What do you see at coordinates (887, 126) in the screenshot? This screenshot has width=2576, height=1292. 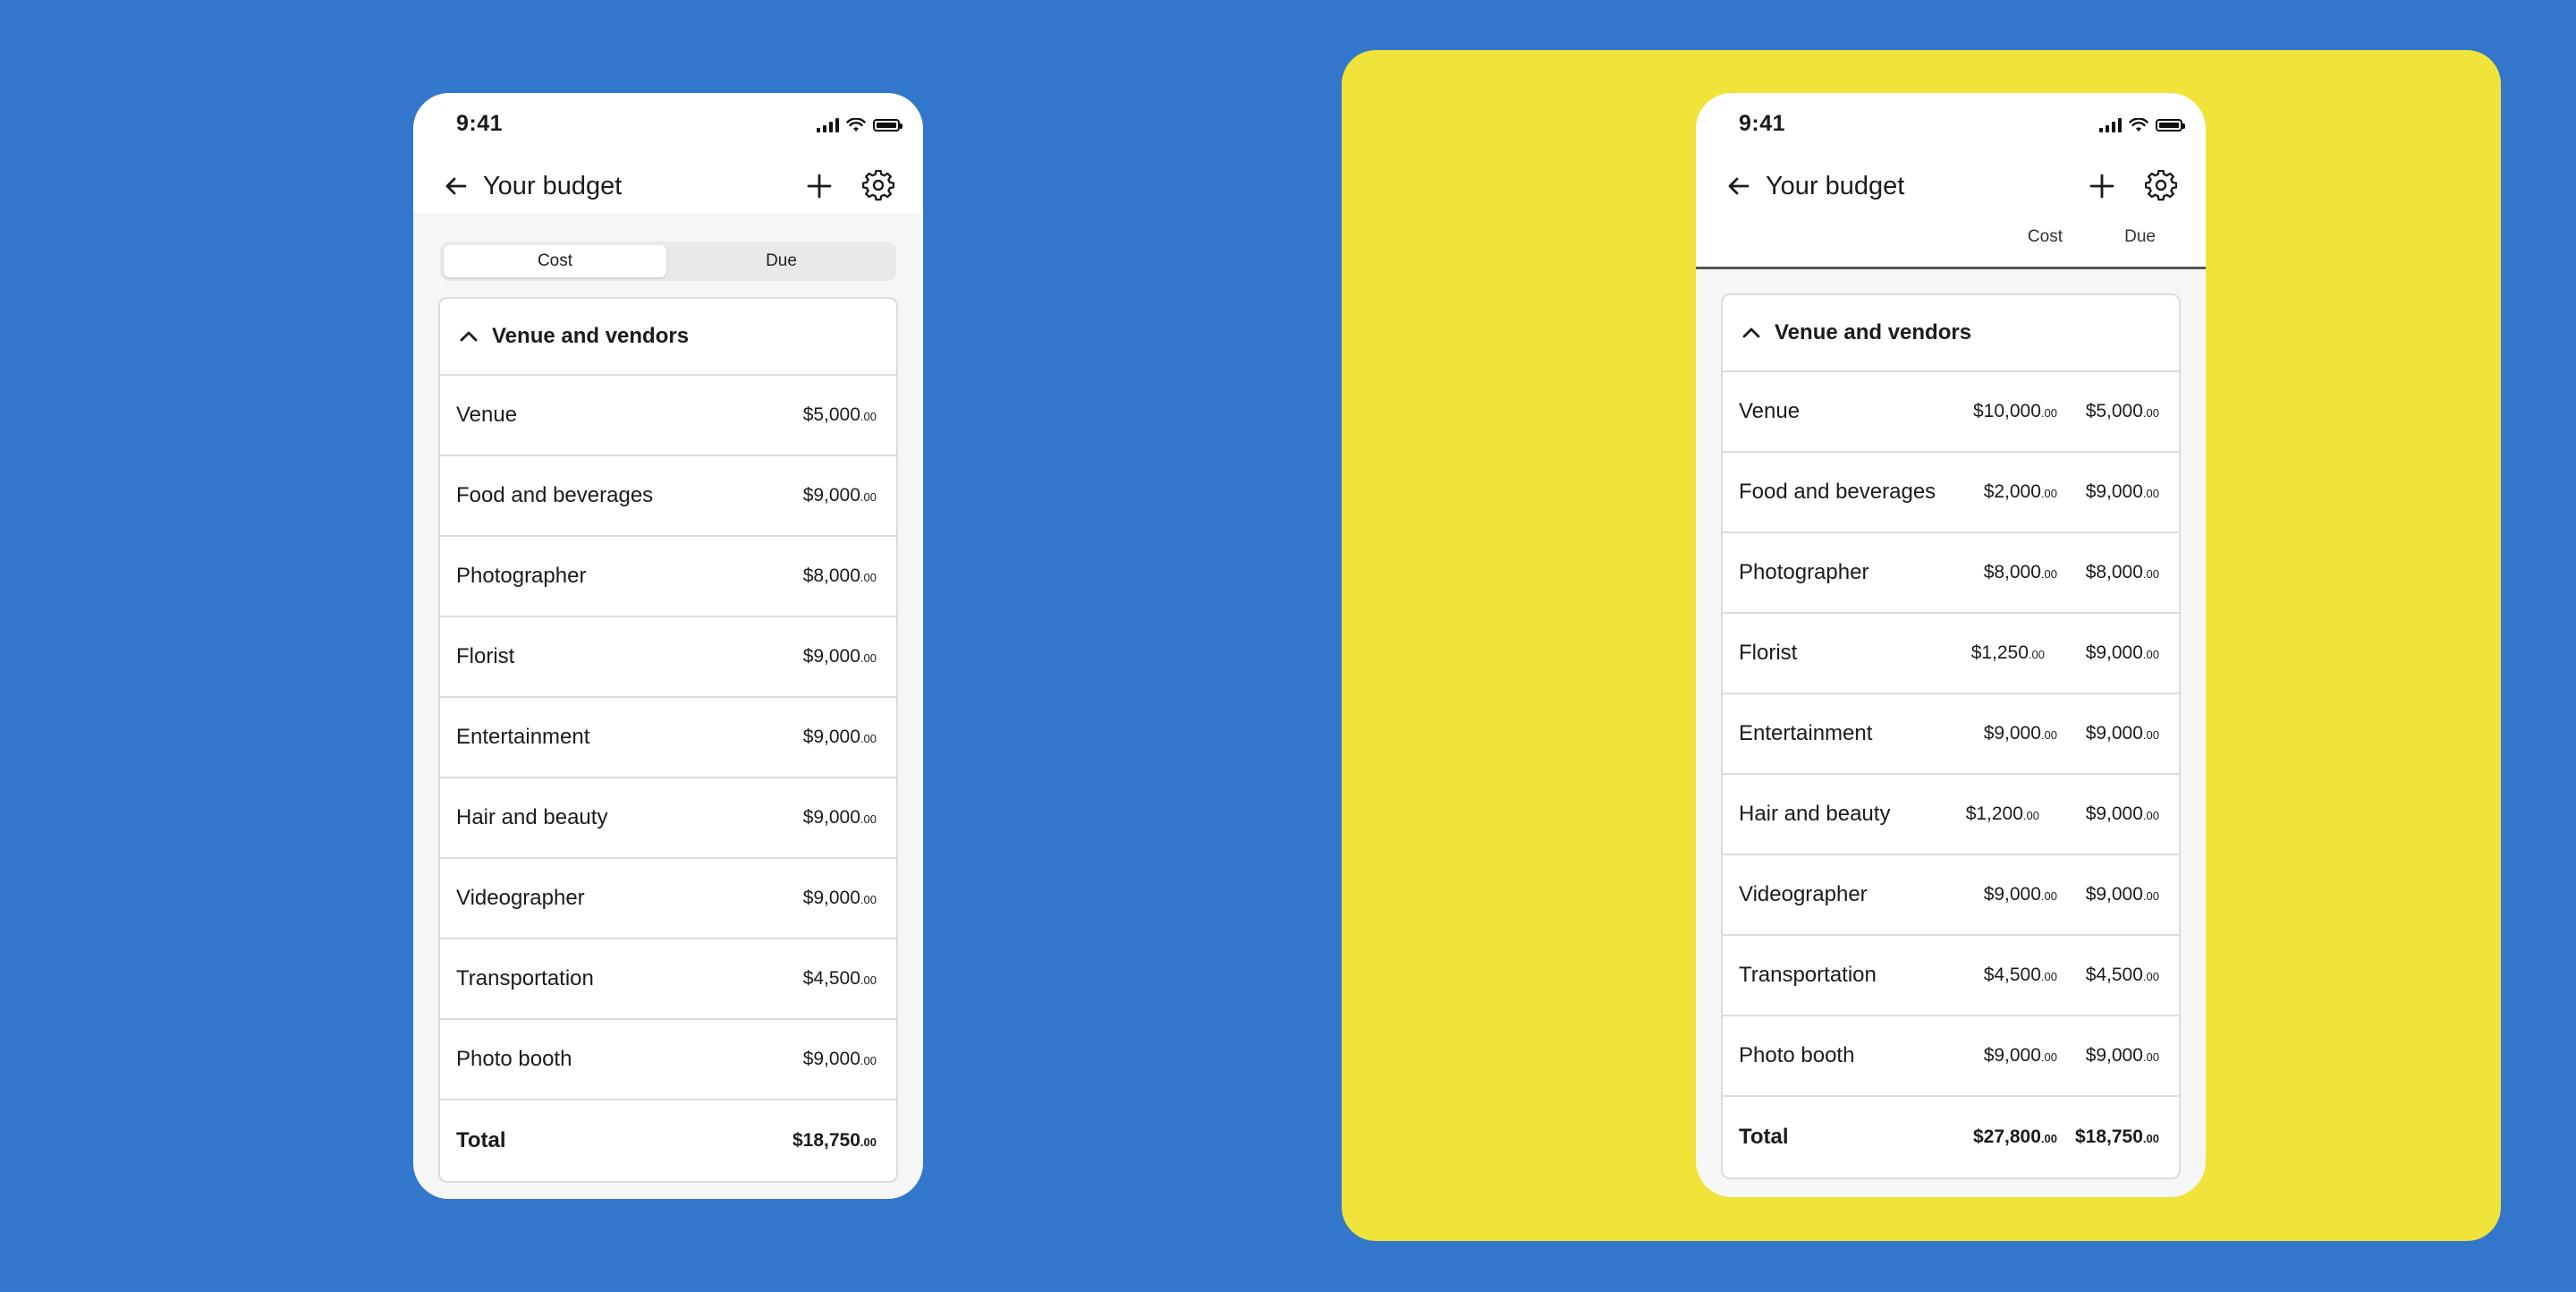 I see `battery-icon` at bounding box center [887, 126].